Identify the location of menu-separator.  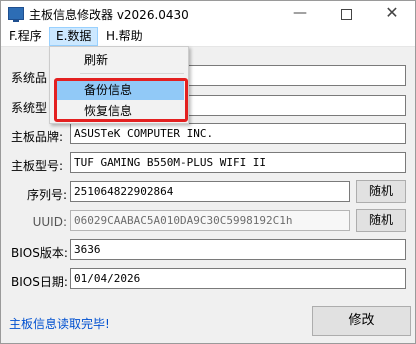
(132, 73).